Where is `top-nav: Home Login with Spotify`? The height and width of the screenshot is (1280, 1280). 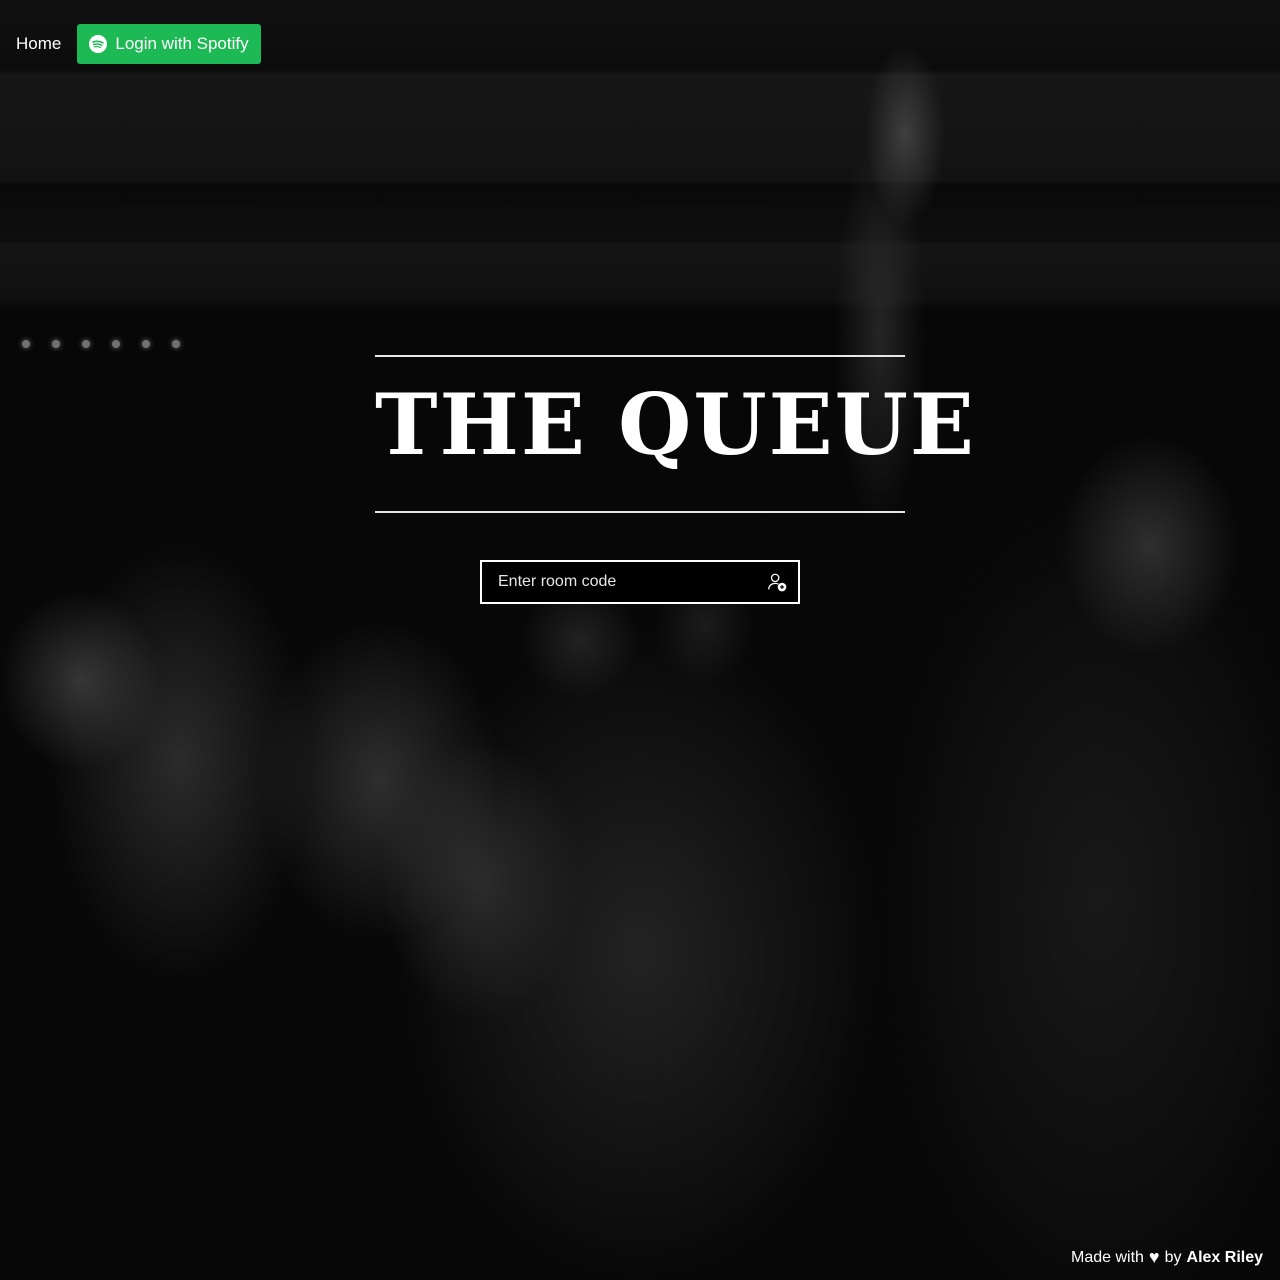
top-nav: Home Login with Spotify is located at coordinates (138, 44).